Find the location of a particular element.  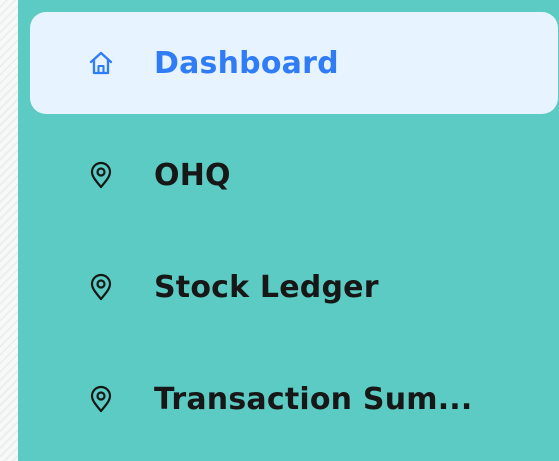

sidebar-item-label: OHQ is located at coordinates (192, 175).